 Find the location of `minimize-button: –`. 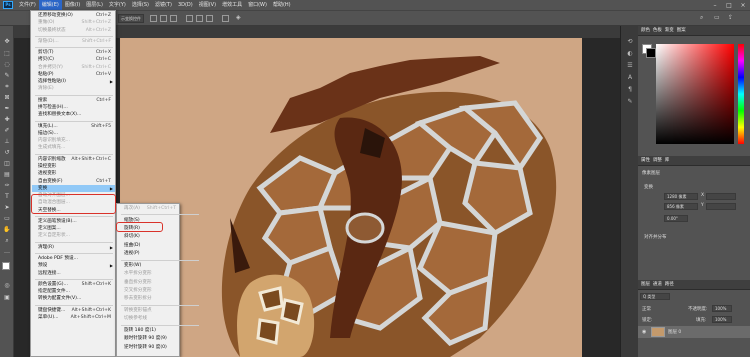

minimize-button: – is located at coordinates (715, 5).